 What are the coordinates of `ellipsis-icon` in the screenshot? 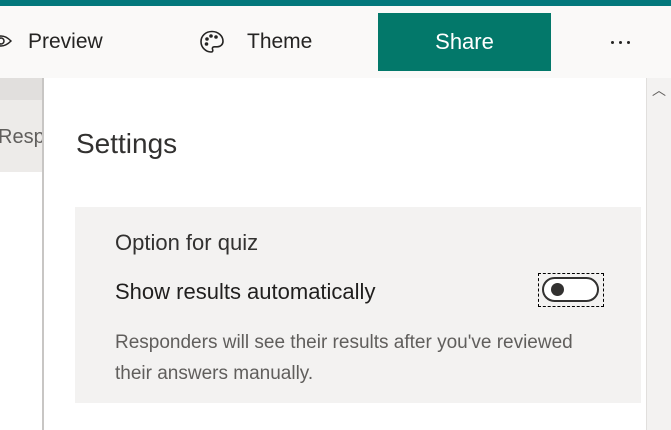 It's located at (620, 42).